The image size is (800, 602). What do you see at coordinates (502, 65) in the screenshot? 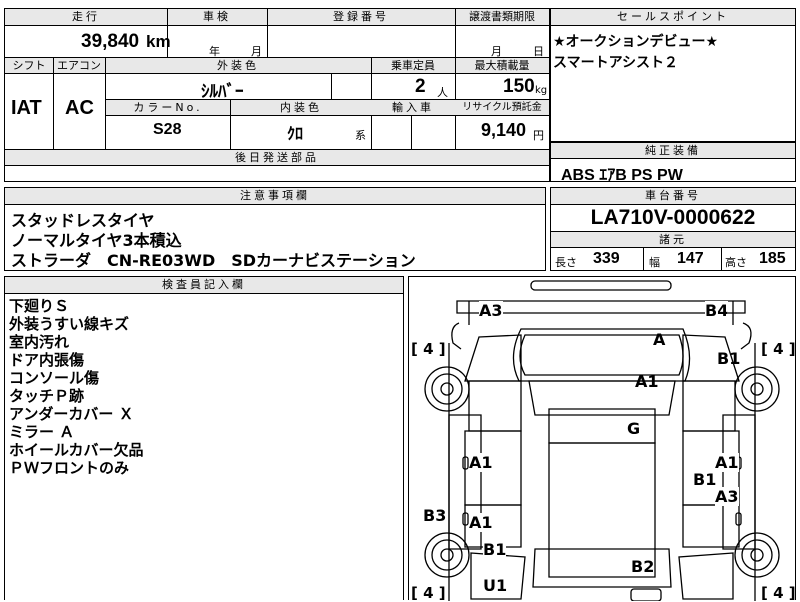
I see `max-load-header: 最大積載量` at bounding box center [502, 65].